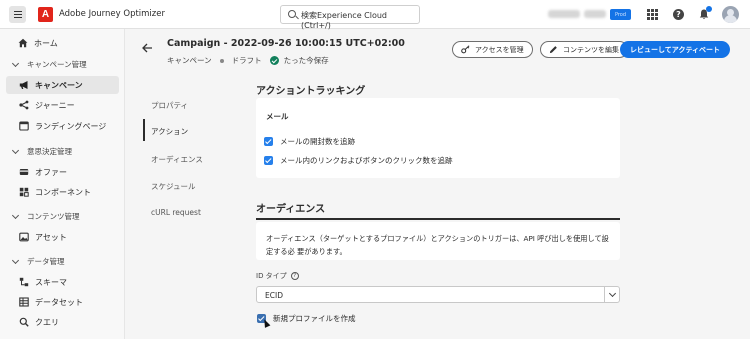 The image size is (750, 339). What do you see at coordinates (24, 192) in the screenshot?
I see `components-icon` at bounding box center [24, 192].